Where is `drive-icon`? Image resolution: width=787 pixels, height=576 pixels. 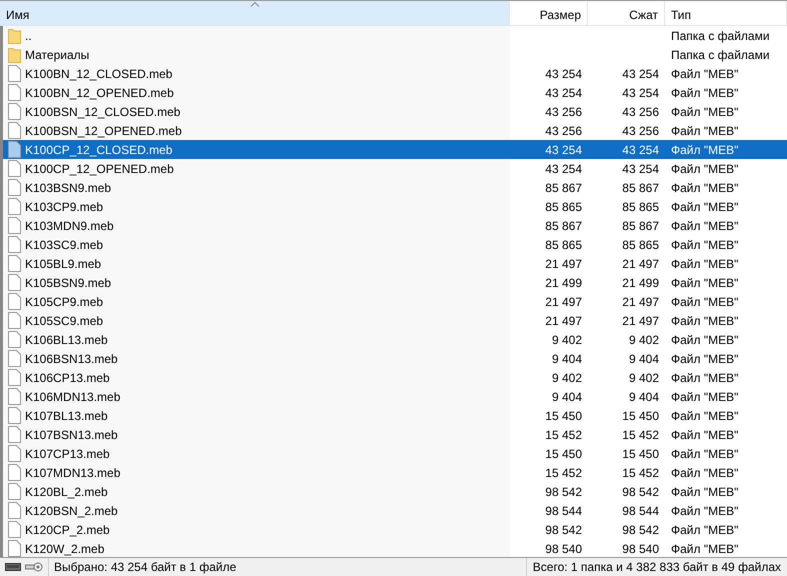 drive-icon is located at coordinates (13, 567).